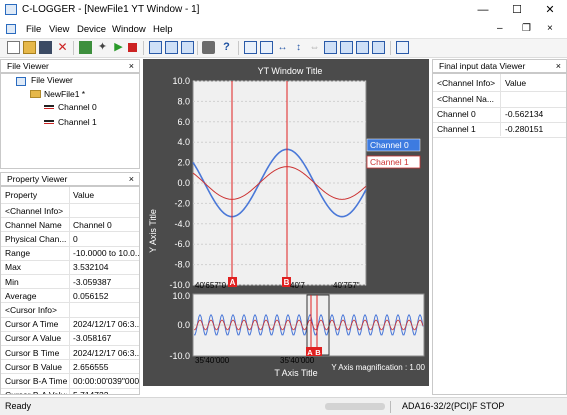 Image resolution: width=567 pixels, height=415 pixels. What do you see at coordinates (466, 83) in the screenshot?
I see `final-header-name: <Channel Info>` at bounding box center [466, 83].